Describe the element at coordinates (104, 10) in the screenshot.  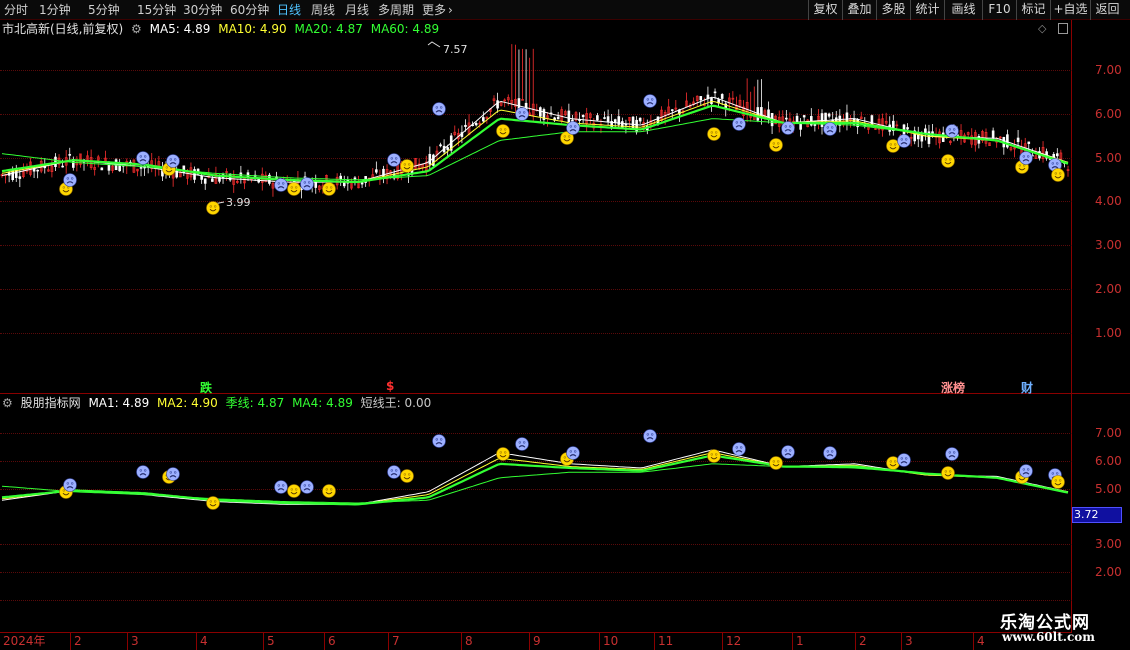
I see `tab-5min: 5分钟` at that location.